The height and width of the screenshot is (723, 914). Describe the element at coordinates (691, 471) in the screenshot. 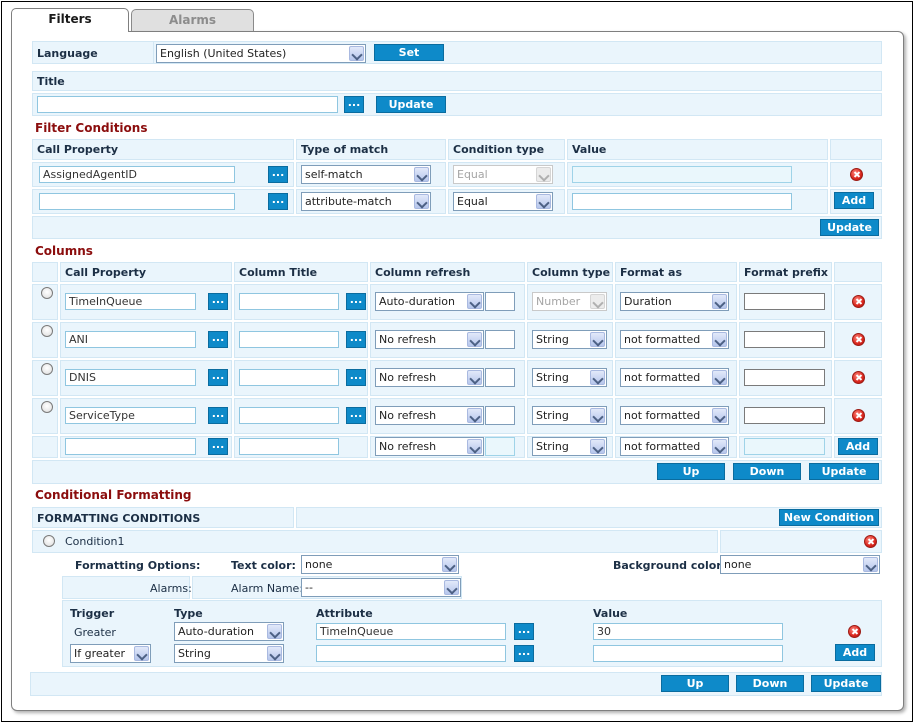

I see `columns-up-button: Up` at that location.